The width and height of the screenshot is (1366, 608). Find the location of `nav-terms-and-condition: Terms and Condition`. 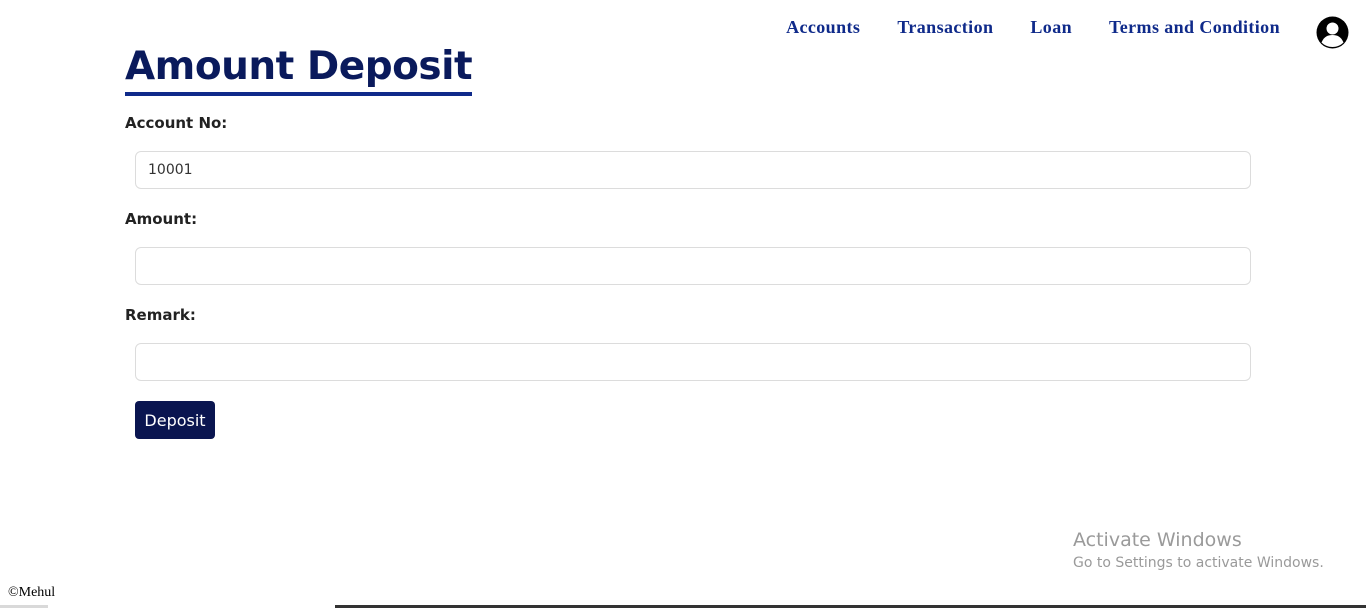

nav-terms-and-condition: Terms and Condition is located at coordinates (1194, 27).